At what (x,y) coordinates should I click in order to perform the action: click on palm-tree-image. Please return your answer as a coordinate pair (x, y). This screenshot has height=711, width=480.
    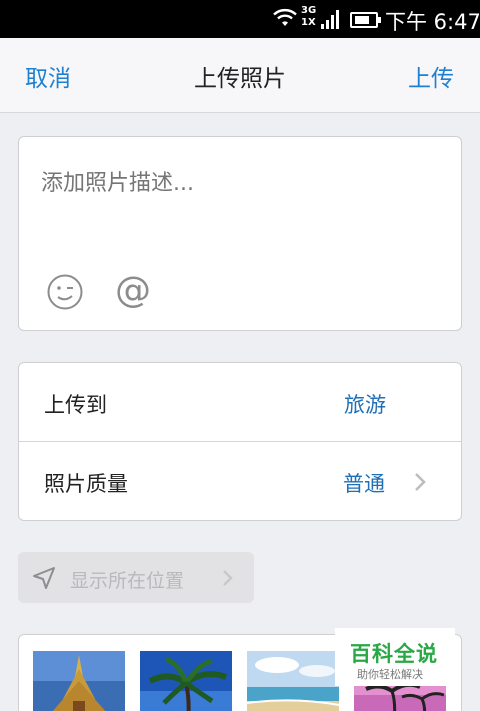
    Looking at the image, I should click on (186, 681).